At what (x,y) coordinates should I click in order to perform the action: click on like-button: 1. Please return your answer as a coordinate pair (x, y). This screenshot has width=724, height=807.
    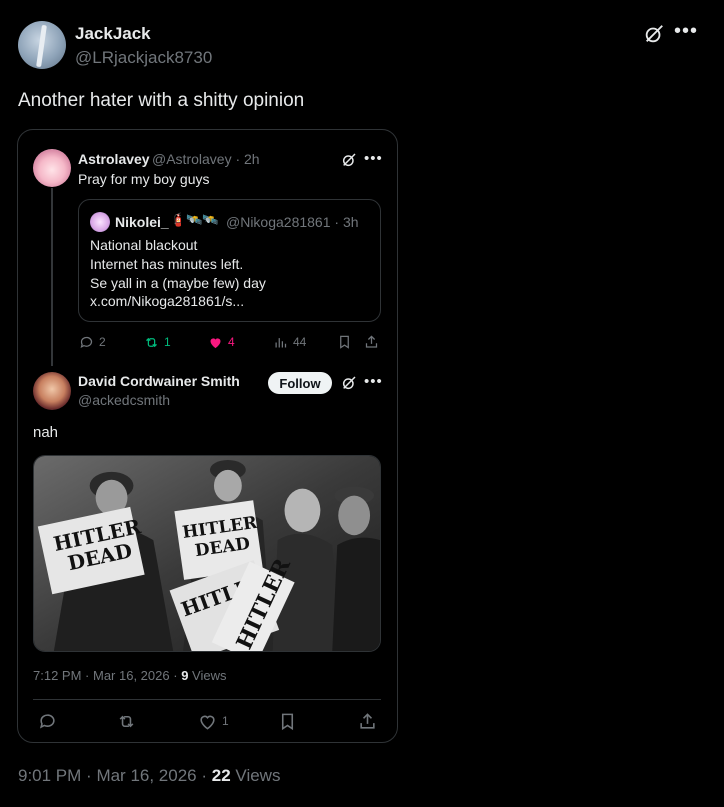
    Looking at the image, I should click on (213, 721).